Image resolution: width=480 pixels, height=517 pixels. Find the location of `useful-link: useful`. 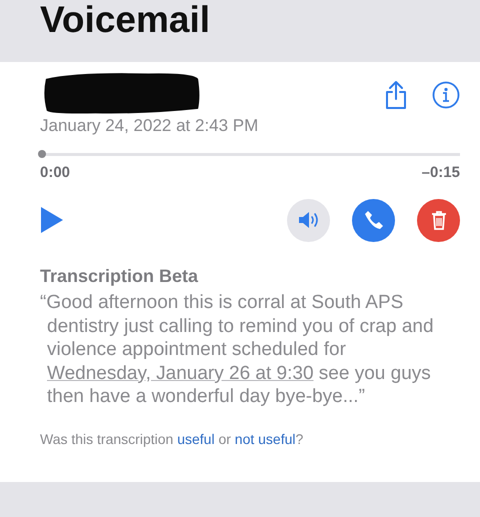

useful-link: useful is located at coordinates (196, 438).